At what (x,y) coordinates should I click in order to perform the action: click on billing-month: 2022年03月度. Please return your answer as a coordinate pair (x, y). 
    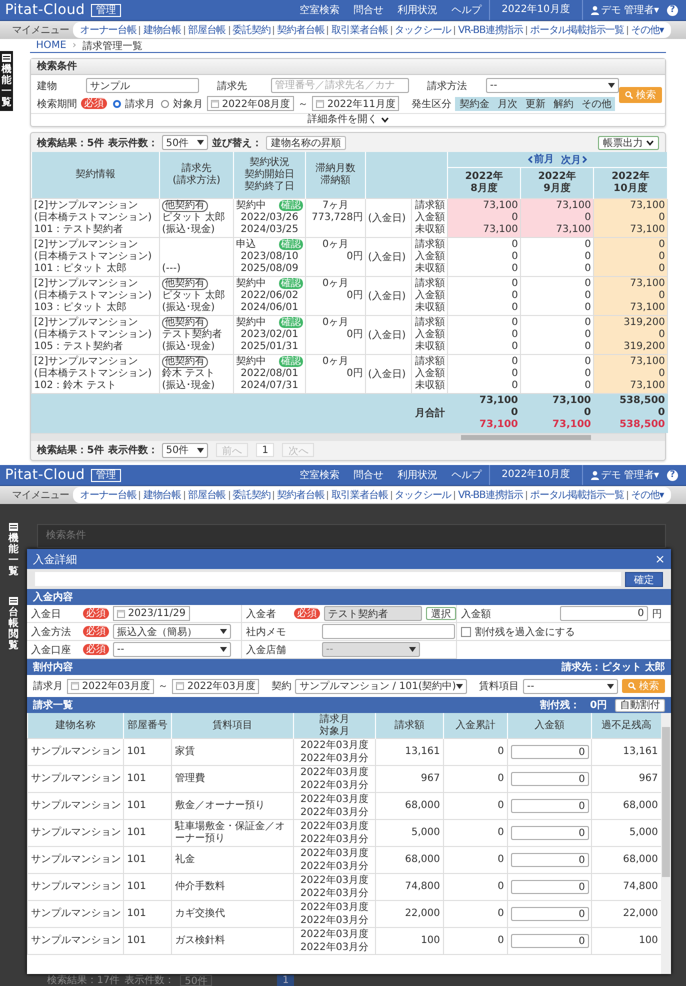
    Looking at the image, I should click on (334, 799).